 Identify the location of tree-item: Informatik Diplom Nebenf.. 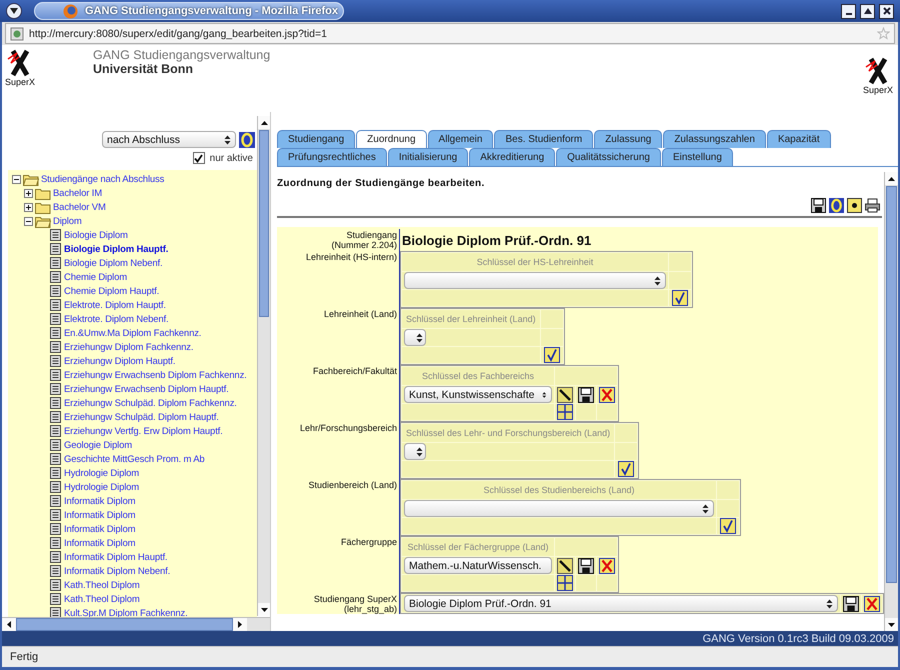
(117, 571).